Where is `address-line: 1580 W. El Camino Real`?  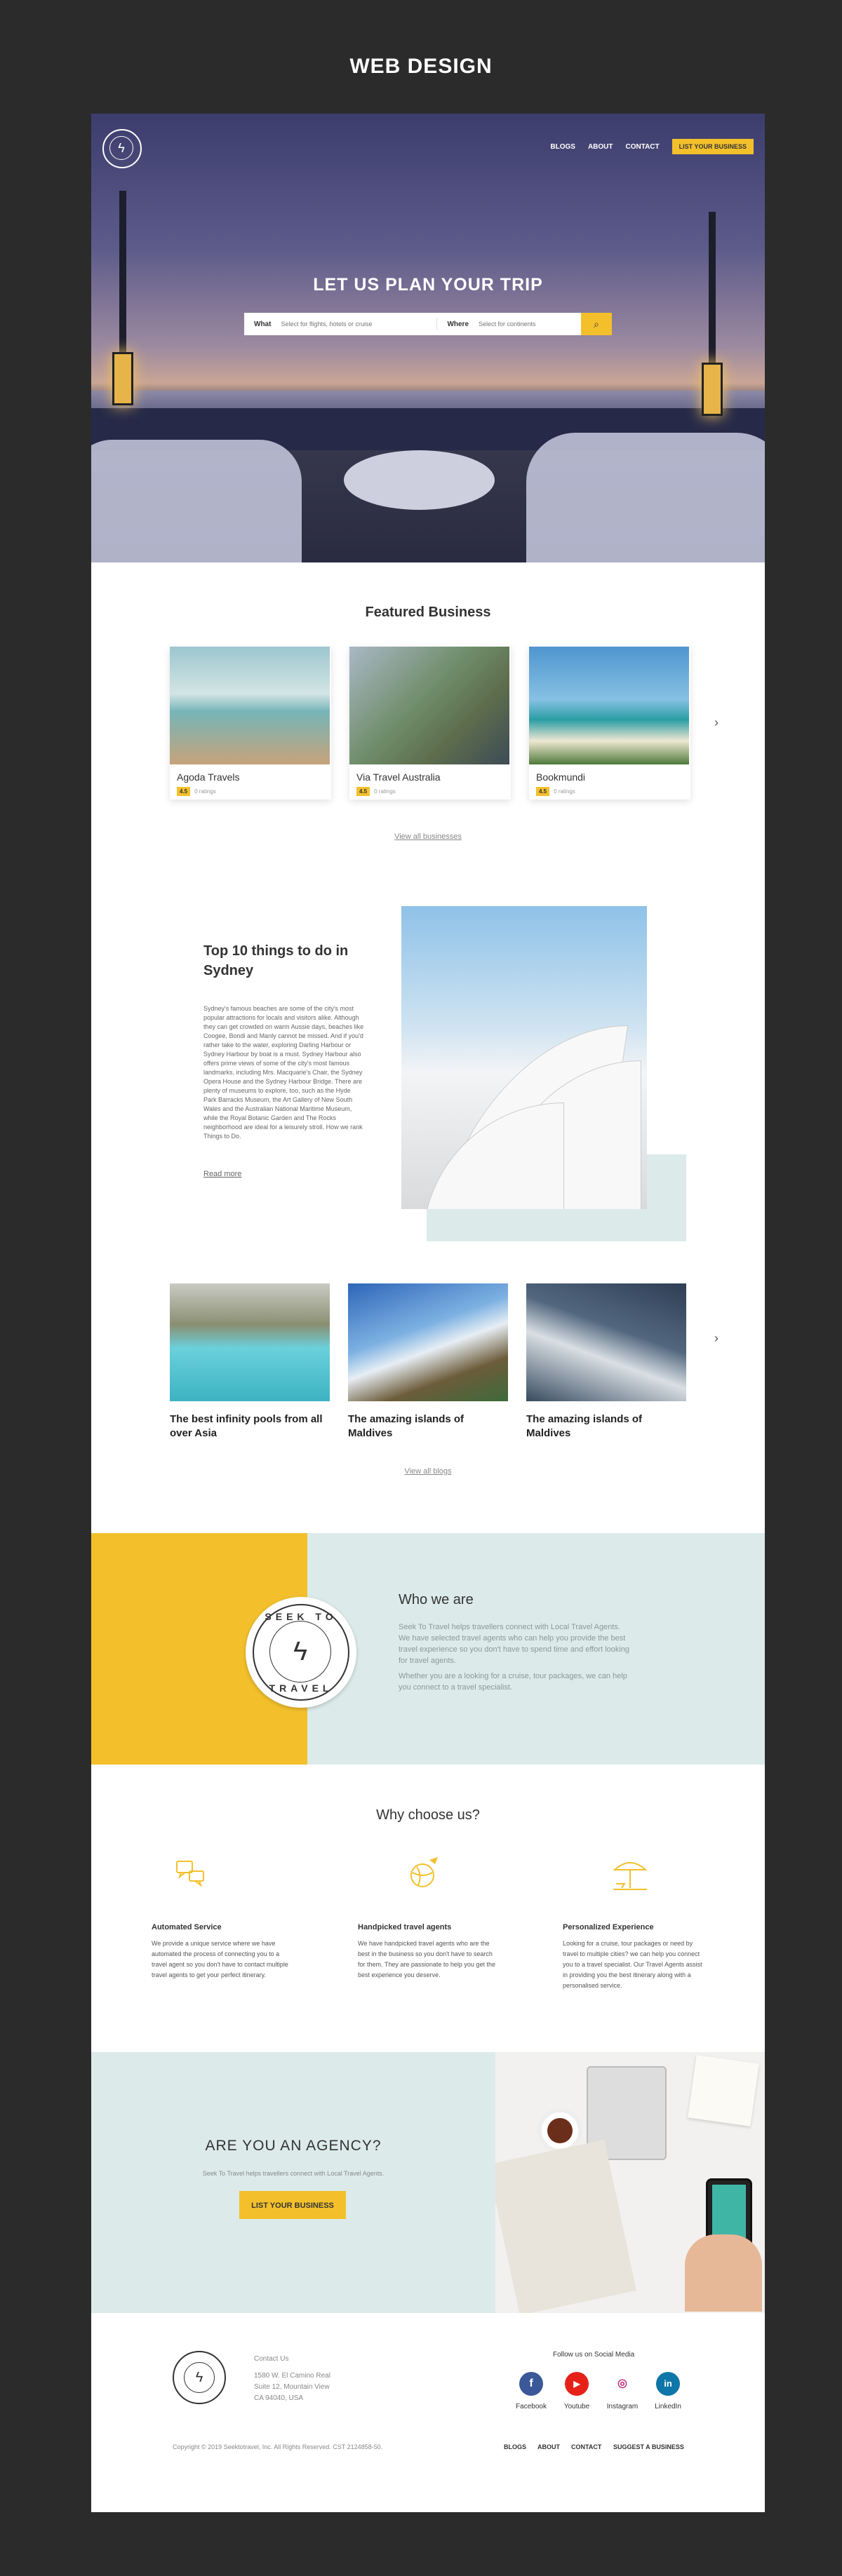 address-line: 1580 W. El Camino Real is located at coordinates (292, 2376).